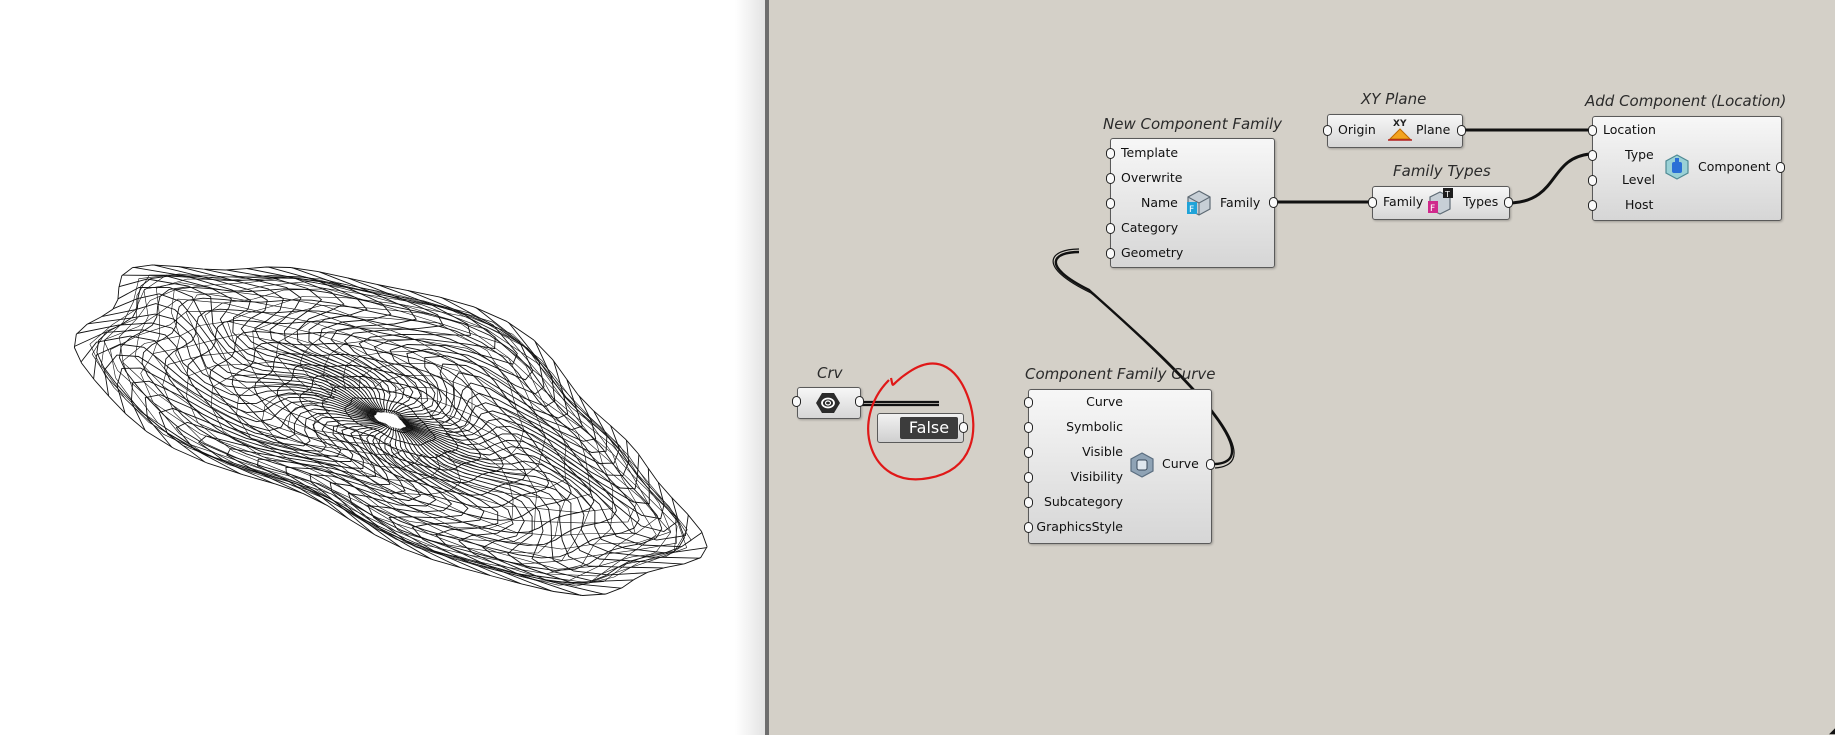 The height and width of the screenshot is (735, 1835). I want to click on ac-grip-location, so click(1592, 130).